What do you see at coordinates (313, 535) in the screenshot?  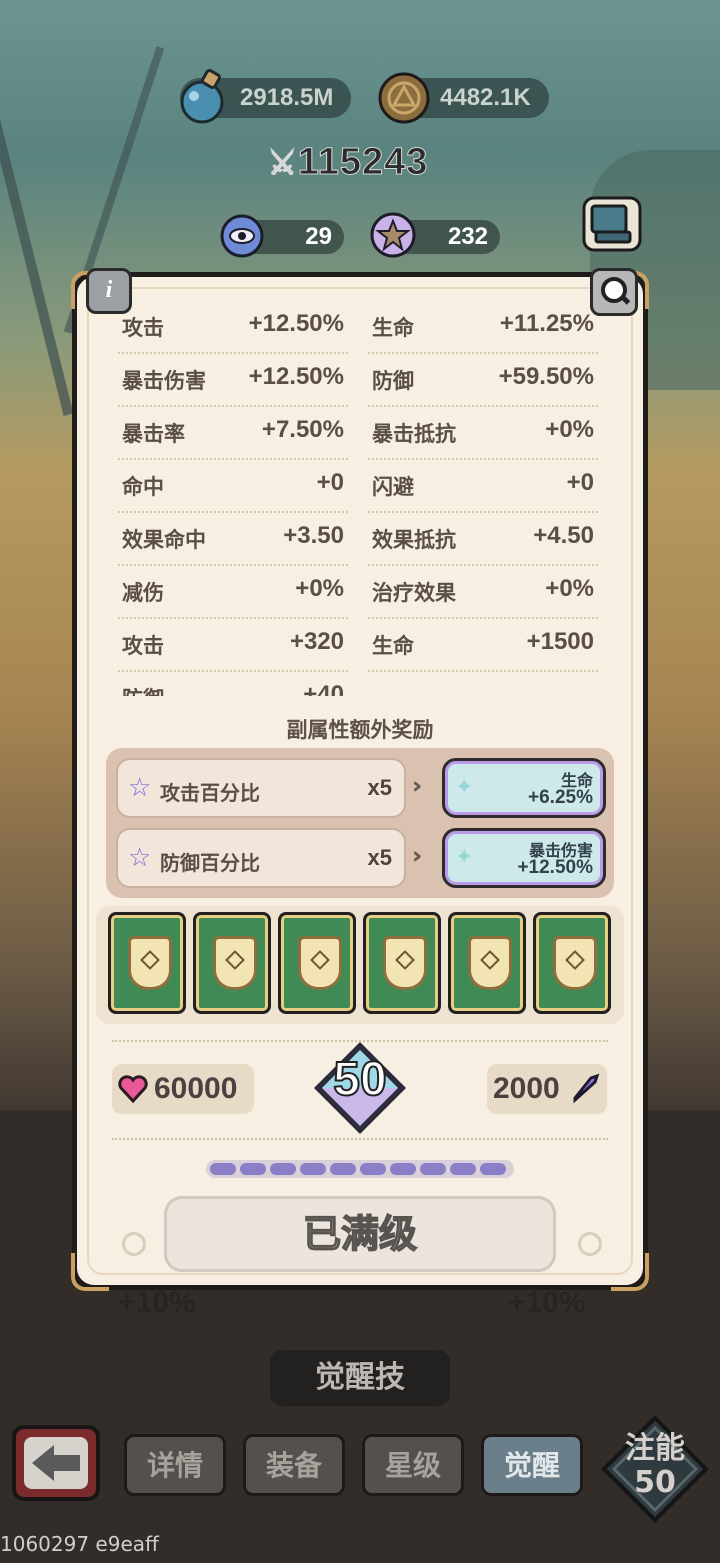 I see `stat-value: +3.50` at bounding box center [313, 535].